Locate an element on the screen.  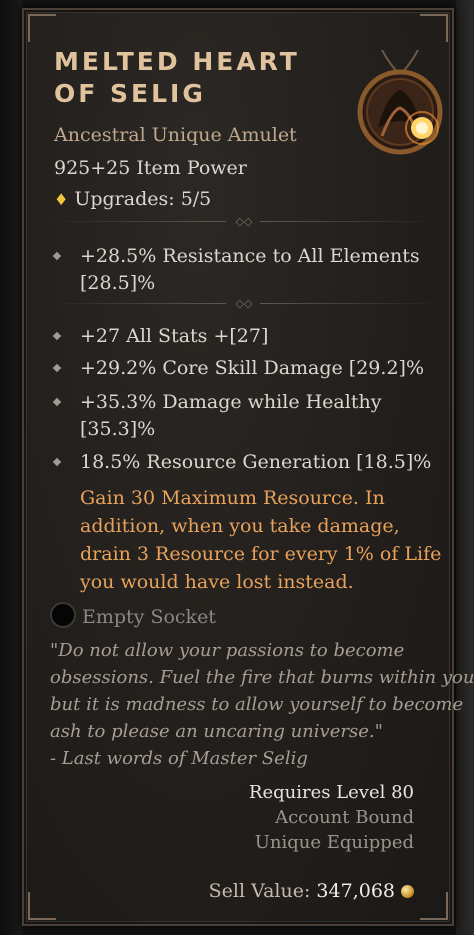
affix-text: +27 All Stats +[27] is located at coordinates (174, 336).